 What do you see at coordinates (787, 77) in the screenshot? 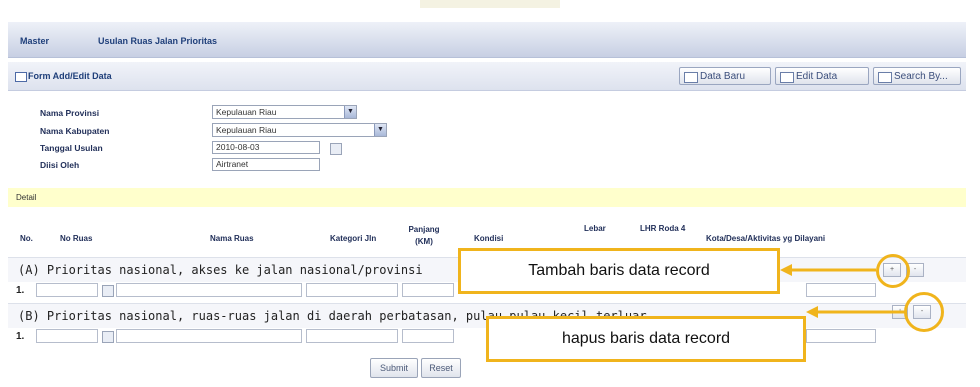
I see `edit-record-icon` at bounding box center [787, 77].